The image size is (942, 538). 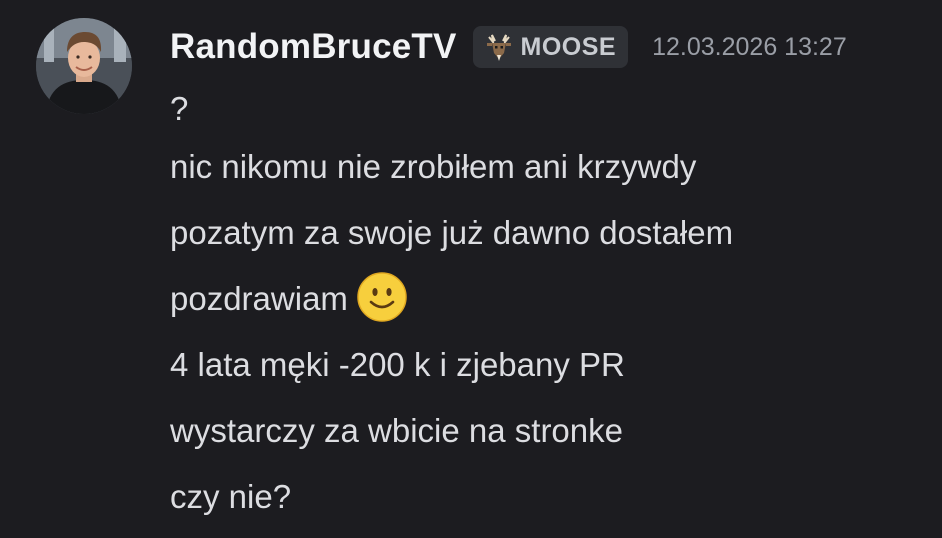 I want to click on message-line: czy nie?, so click(x=231, y=496).